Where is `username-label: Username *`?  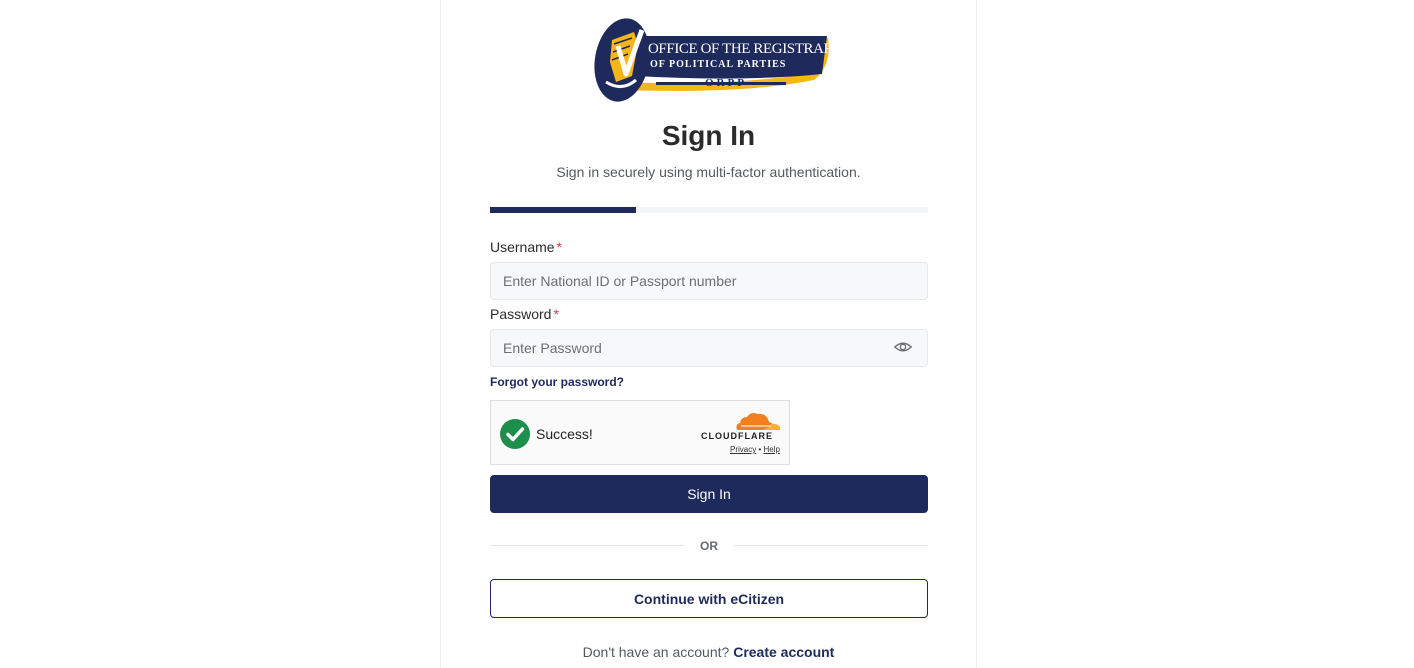 username-label: Username * is located at coordinates (526, 247).